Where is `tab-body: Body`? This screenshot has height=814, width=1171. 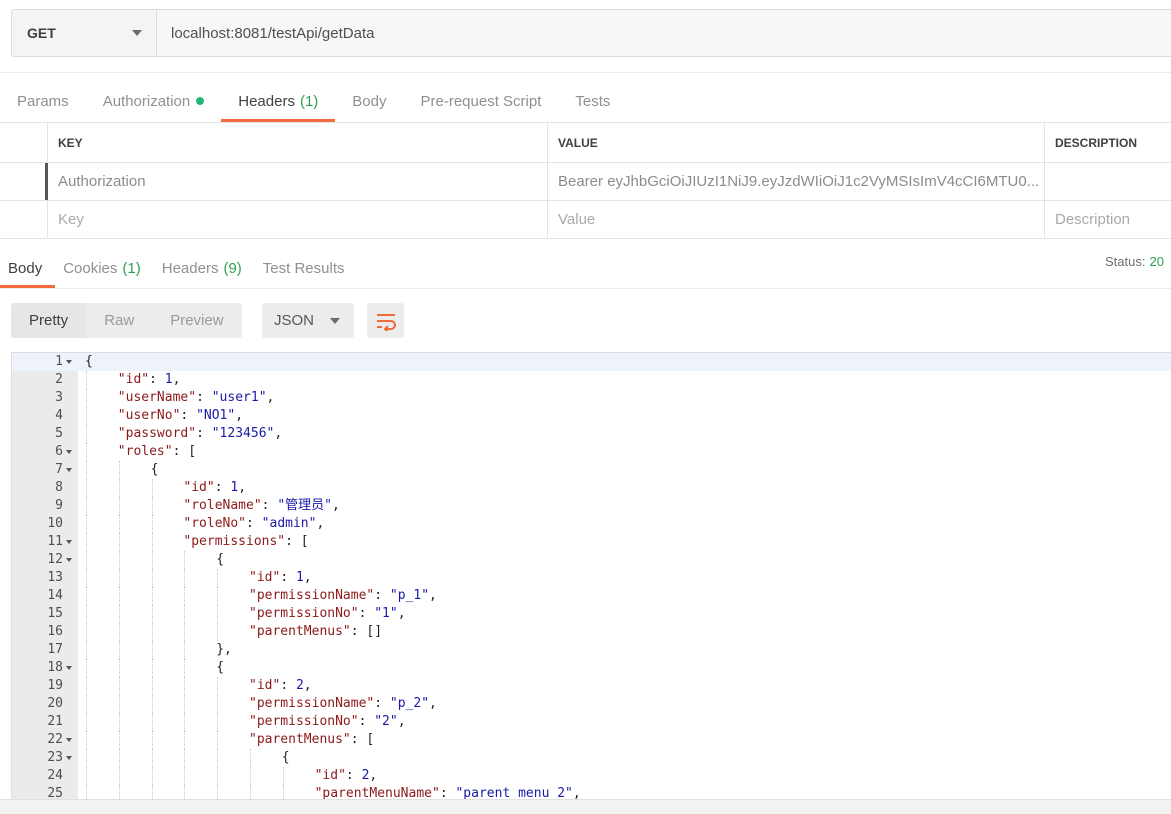
tab-body: Body is located at coordinates (369, 101).